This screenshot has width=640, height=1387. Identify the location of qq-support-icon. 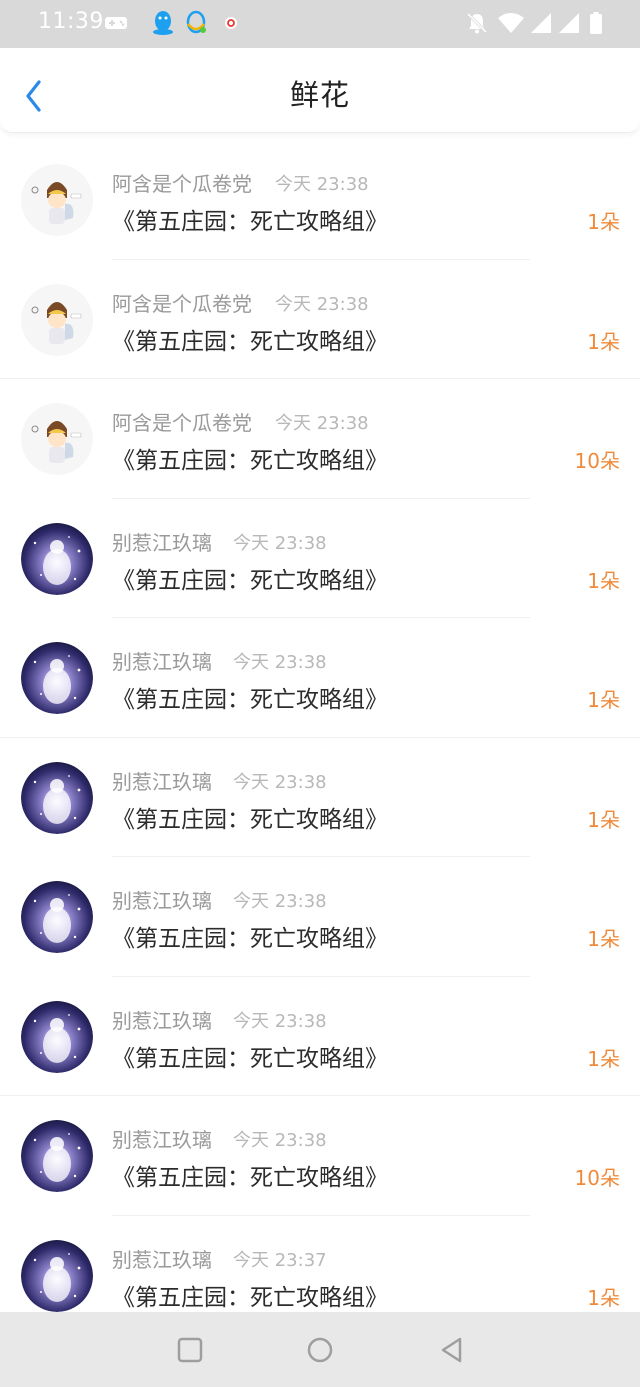
(196, 23).